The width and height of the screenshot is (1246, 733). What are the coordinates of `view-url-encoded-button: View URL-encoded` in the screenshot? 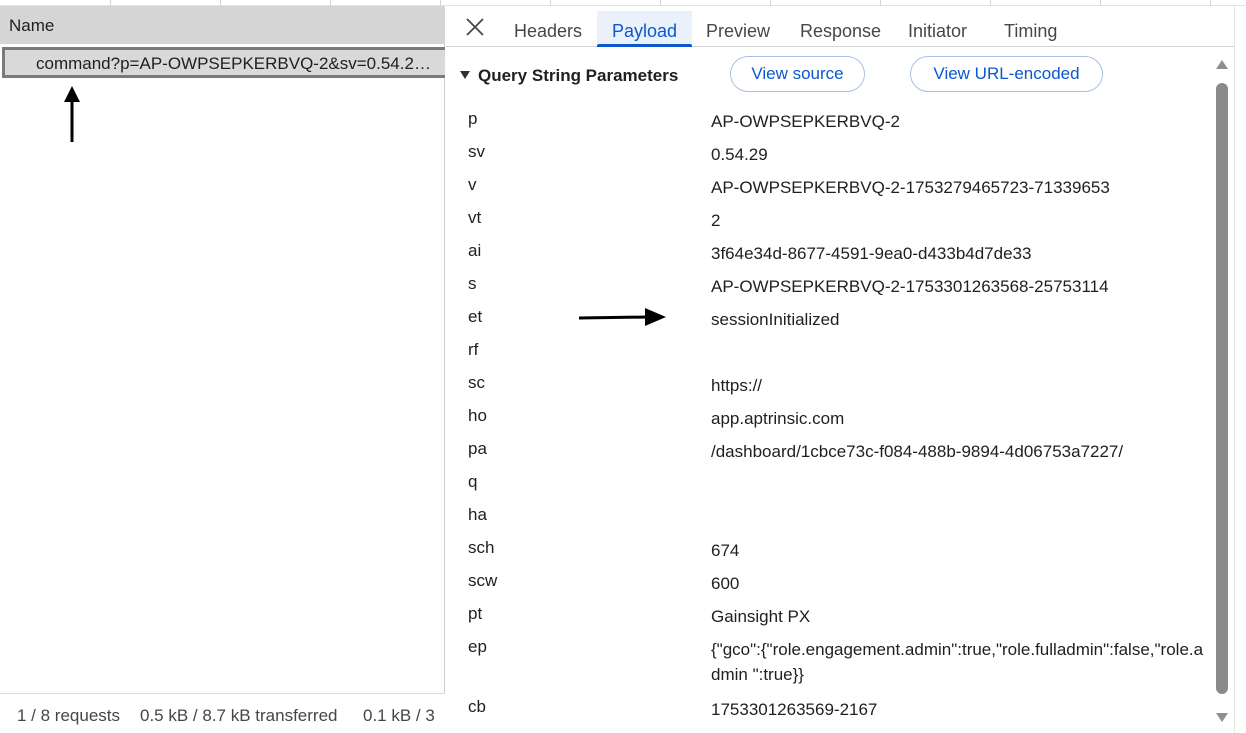 It's located at (1006, 74).